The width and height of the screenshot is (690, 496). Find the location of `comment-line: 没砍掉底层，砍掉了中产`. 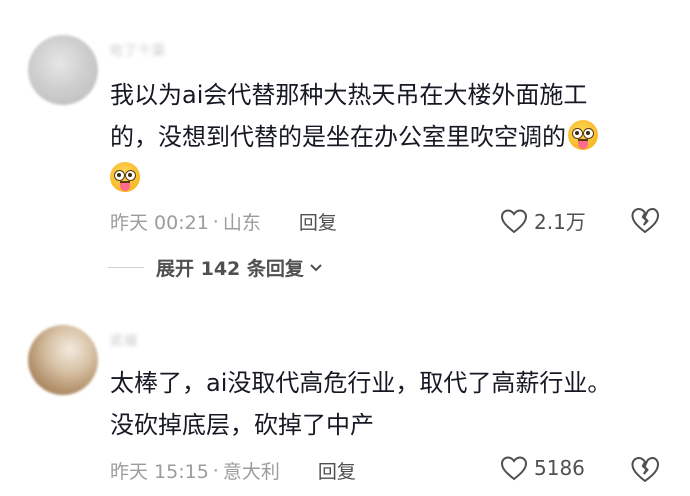

comment-line: 没砍掉底层，砍掉了中产 is located at coordinates (242, 425).